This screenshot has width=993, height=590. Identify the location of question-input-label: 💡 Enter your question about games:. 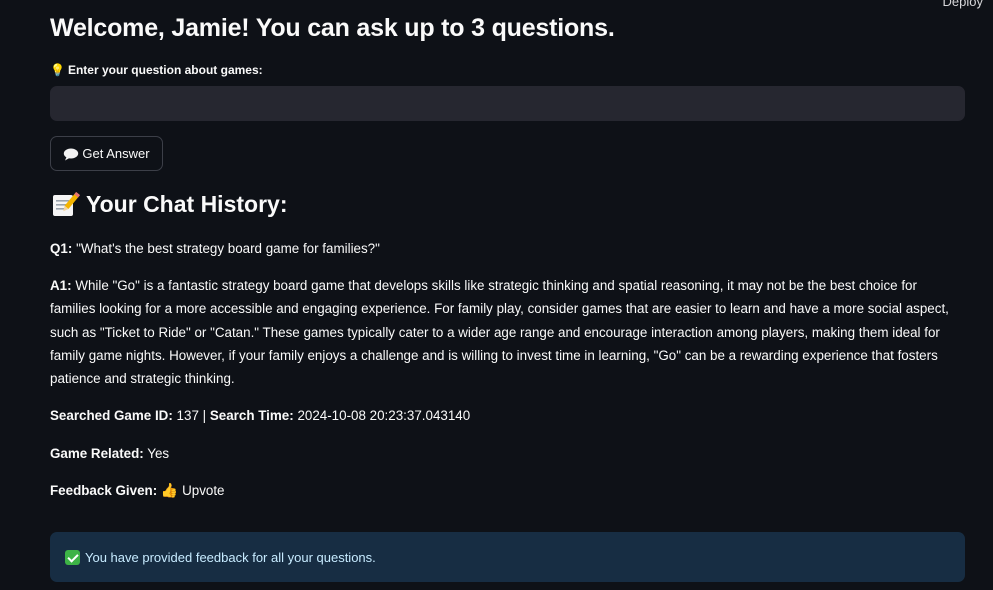
(156, 70).